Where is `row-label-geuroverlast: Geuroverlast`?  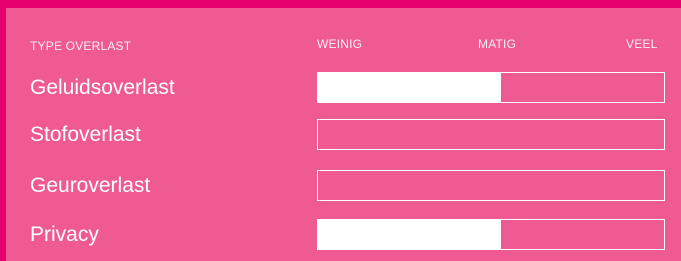 row-label-geuroverlast: Geuroverlast is located at coordinates (90, 185).